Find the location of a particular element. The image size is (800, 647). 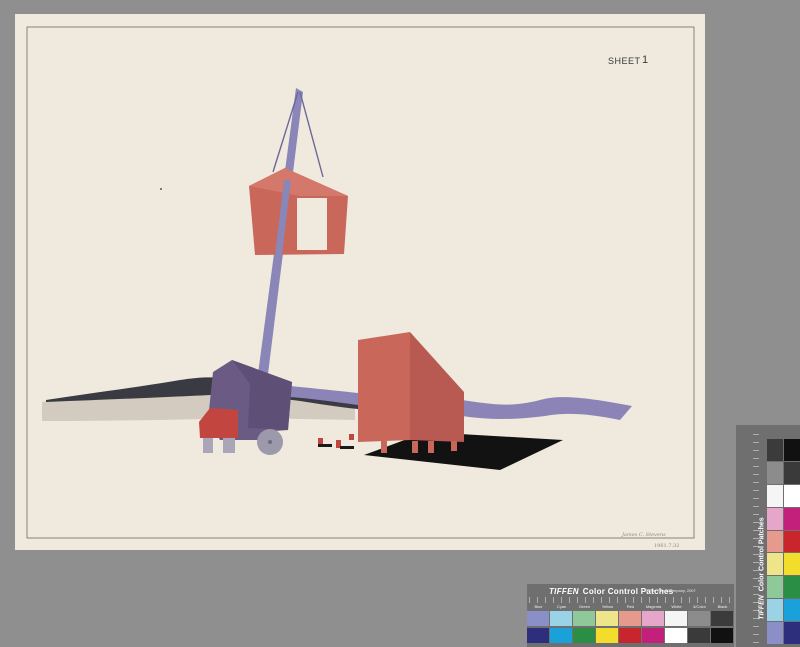

cab-leg-right is located at coordinates (229, 445).